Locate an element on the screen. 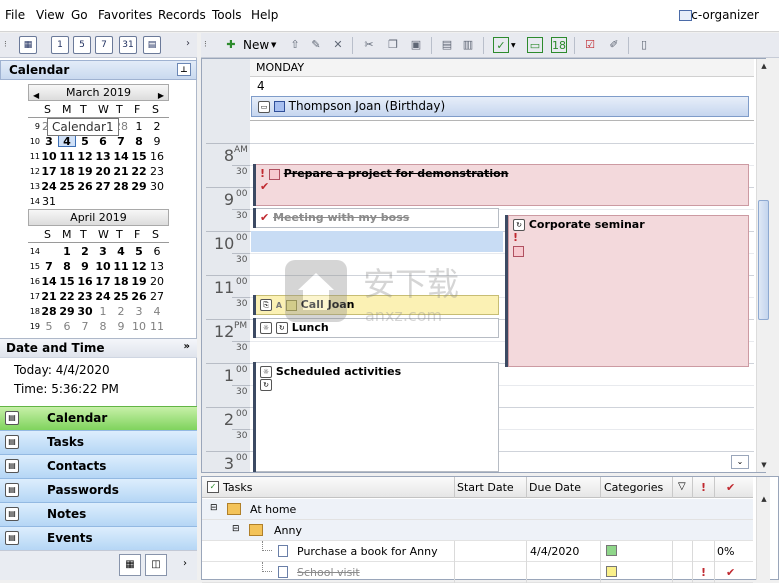 The width and height of the screenshot is (779, 583). menu-tools: Tools is located at coordinates (227, 15).